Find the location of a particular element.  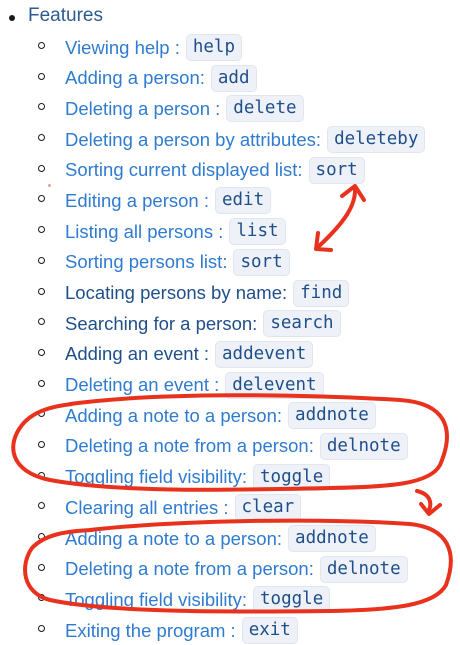

command-code: add is located at coordinates (233, 78).